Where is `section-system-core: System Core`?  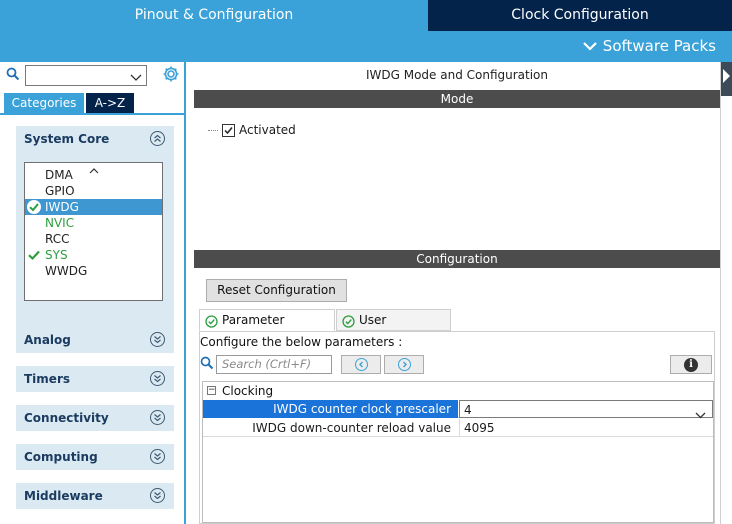
section-system-core: System Core is located at coordinates (95, 139).